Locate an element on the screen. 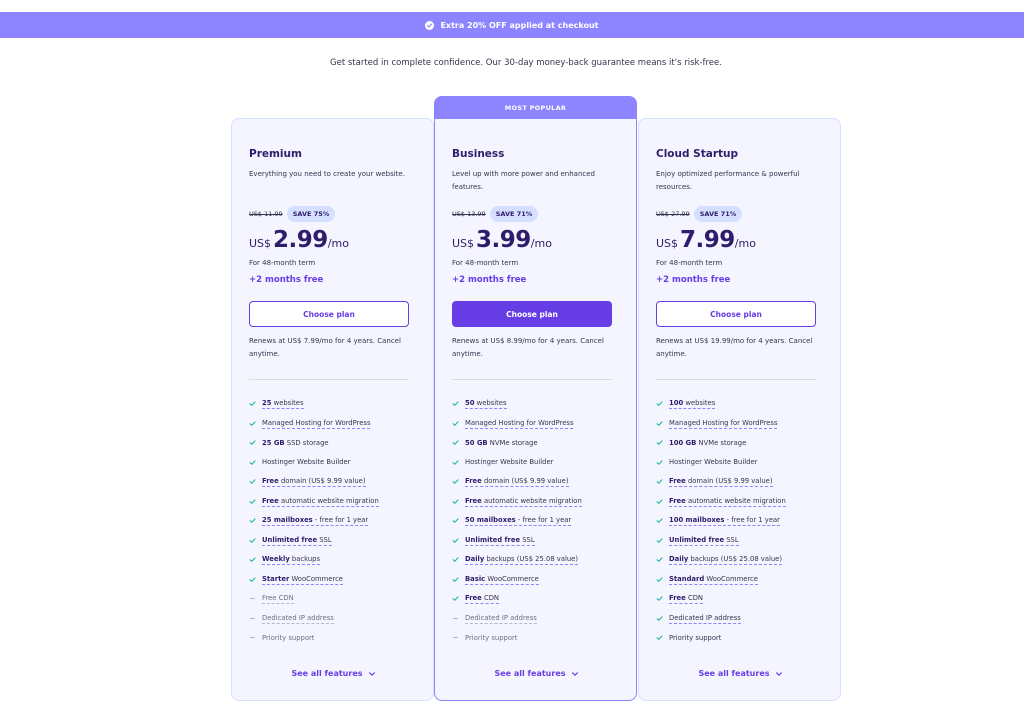 The height and width of the screenshot is (708, 1024). feature-label: Hostinger Website Builder is located at coordinates (509, 462).